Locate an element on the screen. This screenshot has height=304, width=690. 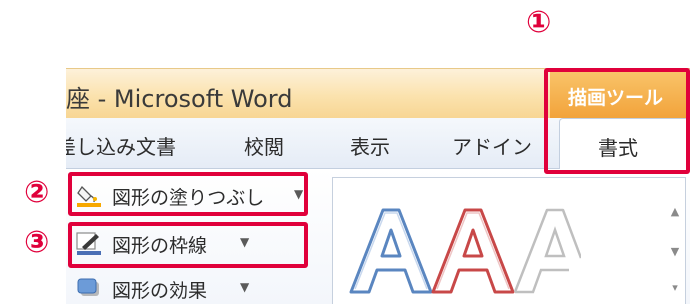
shape-effects-button: 図形の効果 ▼ is located at coordinates (192, 286).